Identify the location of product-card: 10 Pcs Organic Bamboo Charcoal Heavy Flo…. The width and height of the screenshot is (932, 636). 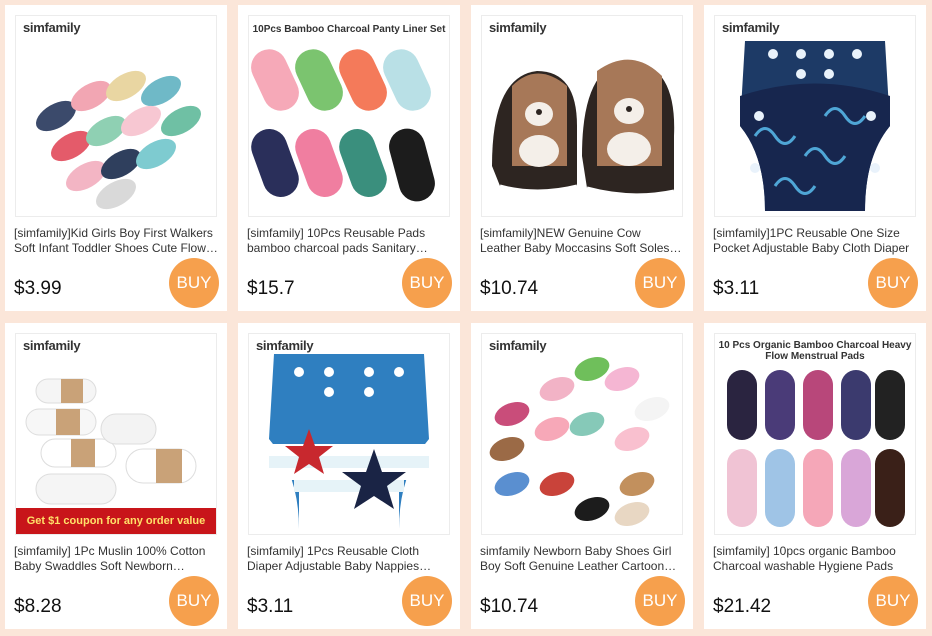
(815, 476).